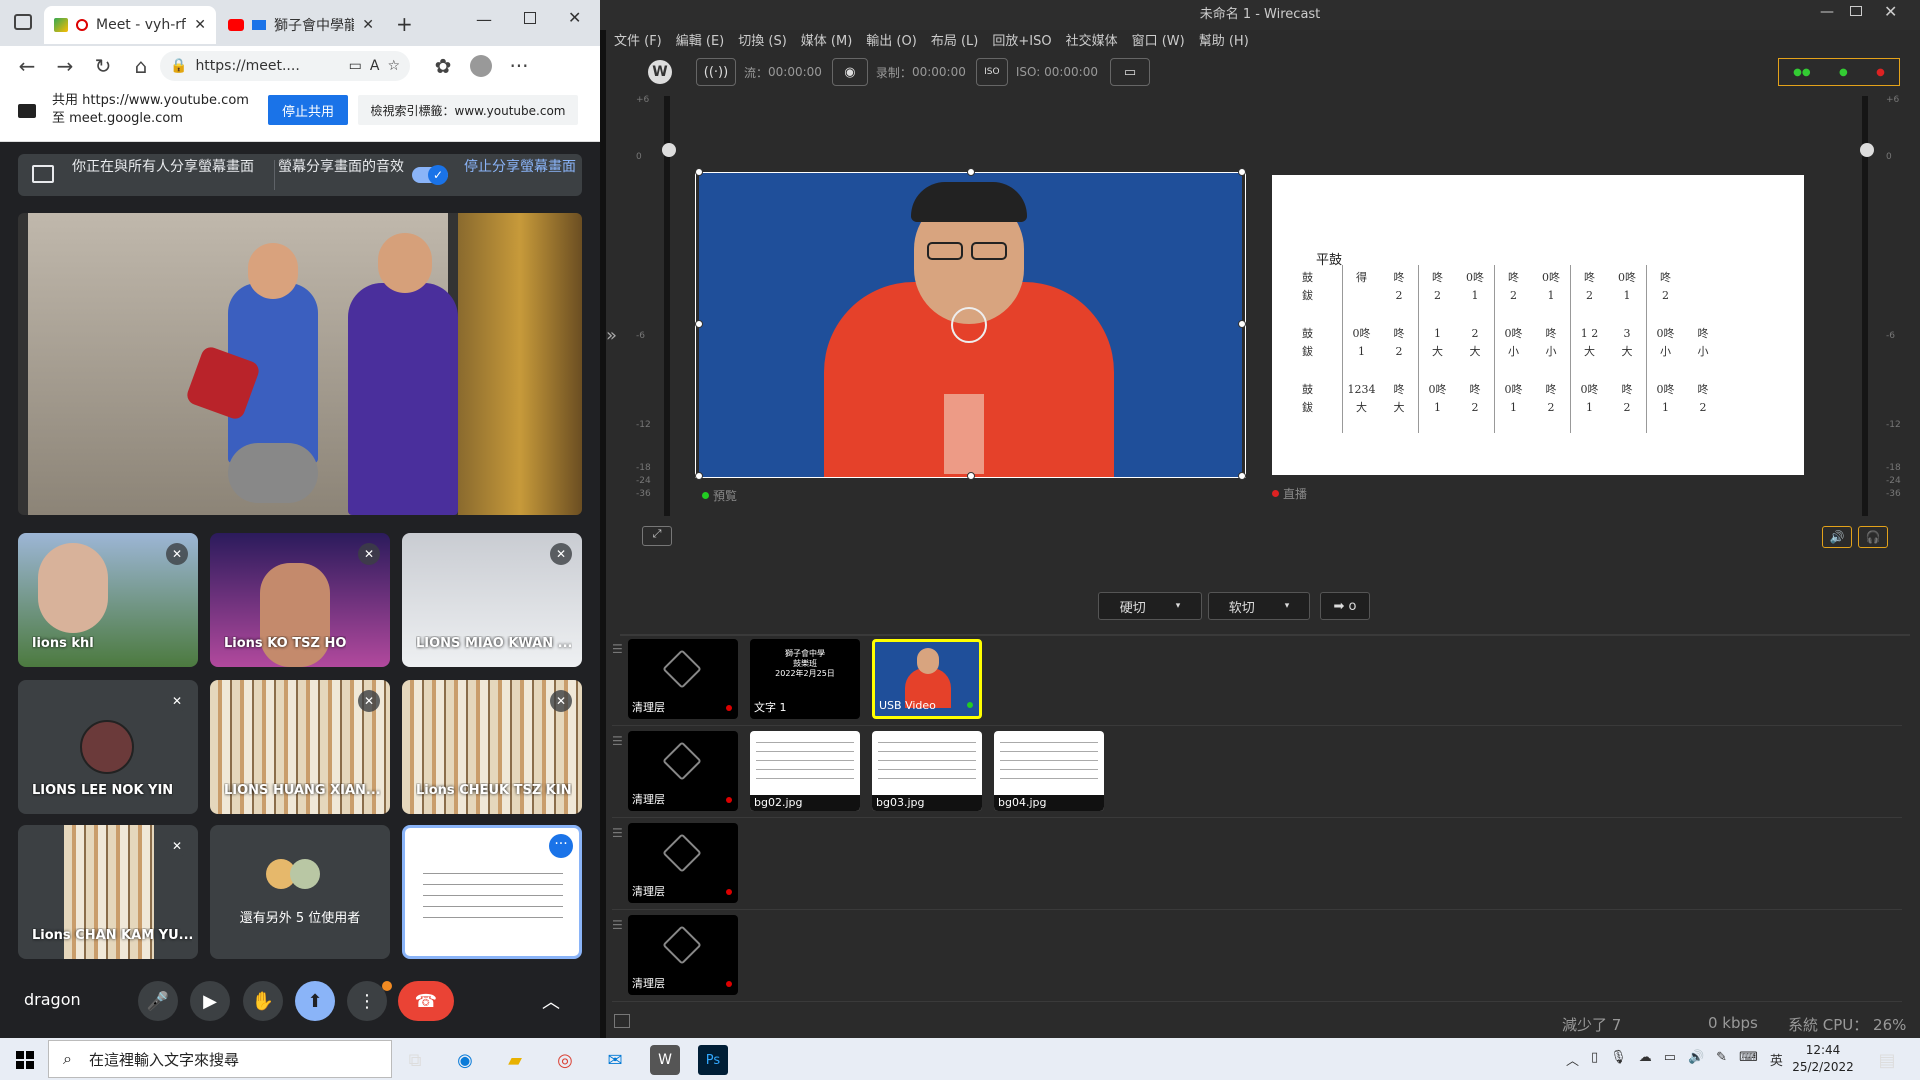  Describe the element at coordinates (519, 66) in the screenshot. I see `more-icon: ···` at that location.